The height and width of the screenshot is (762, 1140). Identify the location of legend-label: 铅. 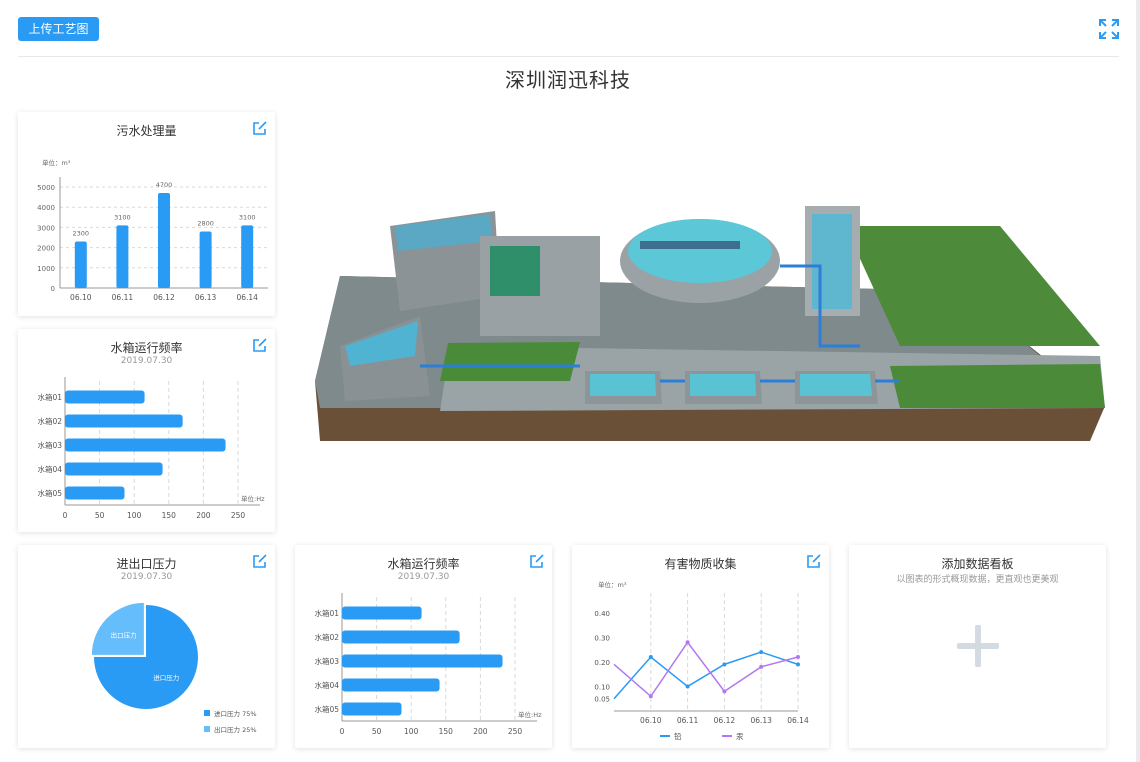
(678, 736).